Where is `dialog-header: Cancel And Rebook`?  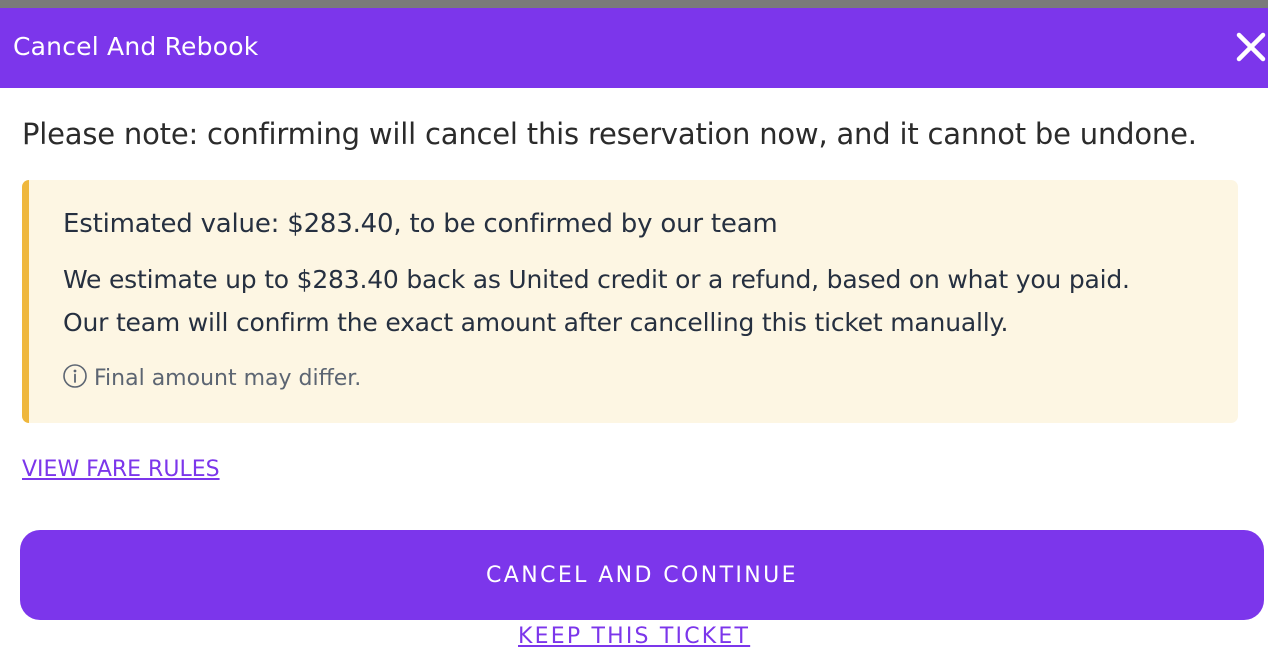 dialog-header: Cancel And Rebook is located at coordinates (634, 48).